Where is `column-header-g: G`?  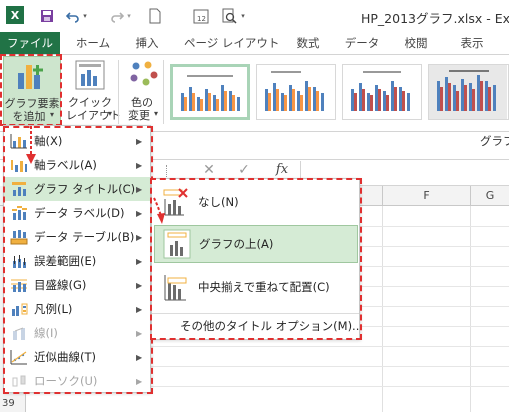 column-header-g: G is located at coordinates (489, 196).